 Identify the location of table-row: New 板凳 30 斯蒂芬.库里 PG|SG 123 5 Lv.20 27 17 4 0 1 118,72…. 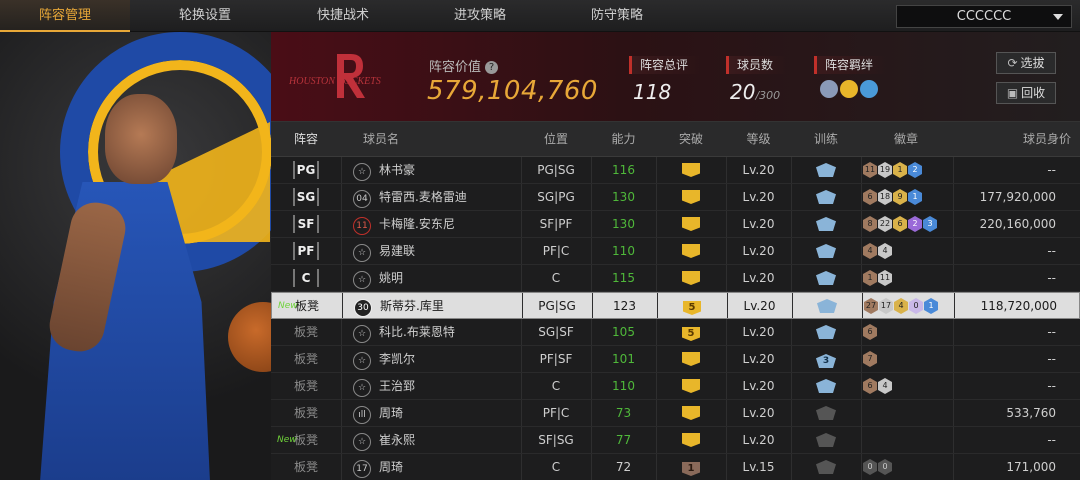
(675, 305).